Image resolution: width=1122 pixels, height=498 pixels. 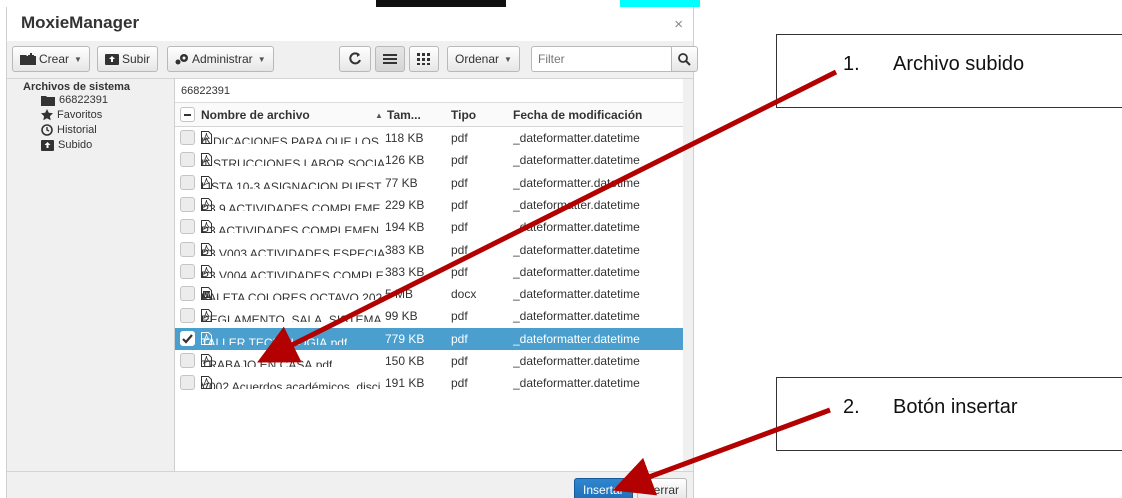 What do you see at coordinates (47, 115) in the screenshot?
I see `star-icon` at bounding box center [47, 115].